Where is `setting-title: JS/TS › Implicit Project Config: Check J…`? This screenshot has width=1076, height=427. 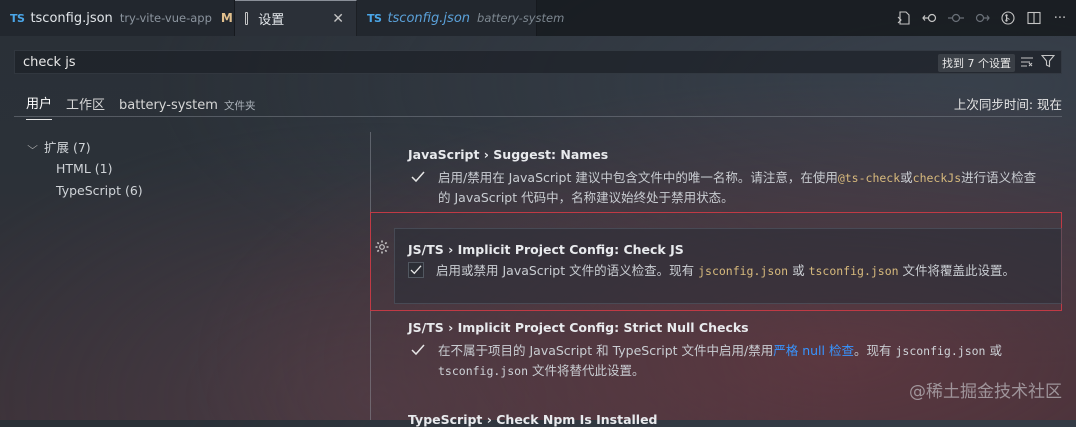
setting-title: JS/TS › Implicit Project Config: Check J… is located at coordinates (733, 249).